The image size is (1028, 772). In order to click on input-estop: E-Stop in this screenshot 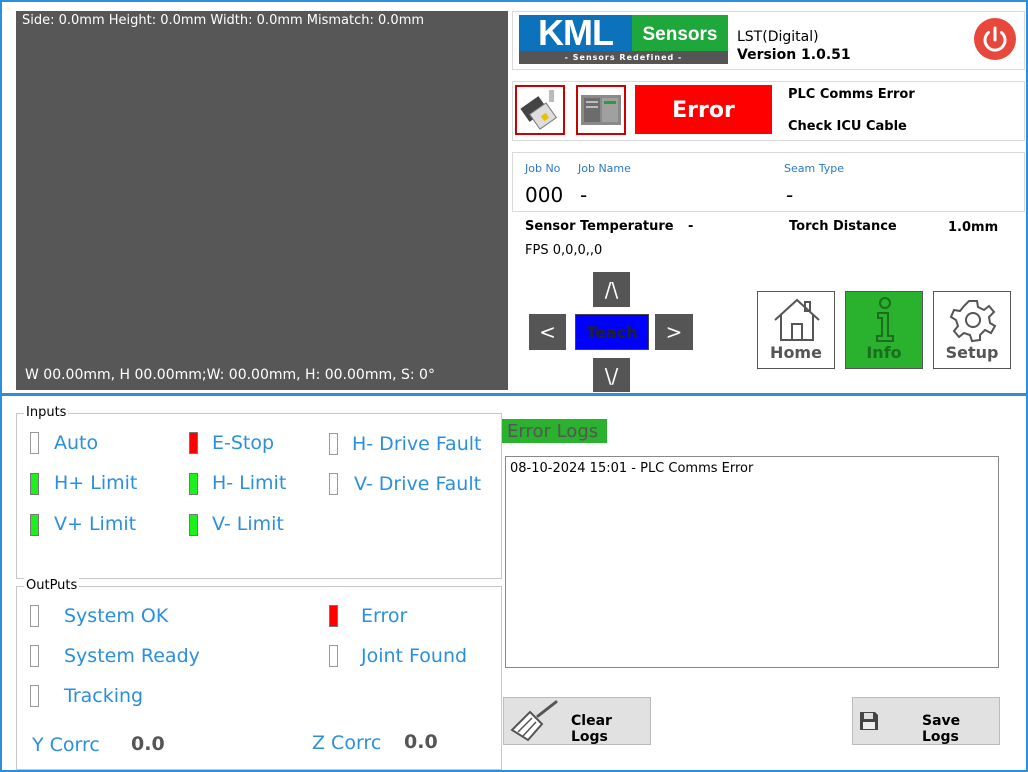, I will do `click(243, 443)`.